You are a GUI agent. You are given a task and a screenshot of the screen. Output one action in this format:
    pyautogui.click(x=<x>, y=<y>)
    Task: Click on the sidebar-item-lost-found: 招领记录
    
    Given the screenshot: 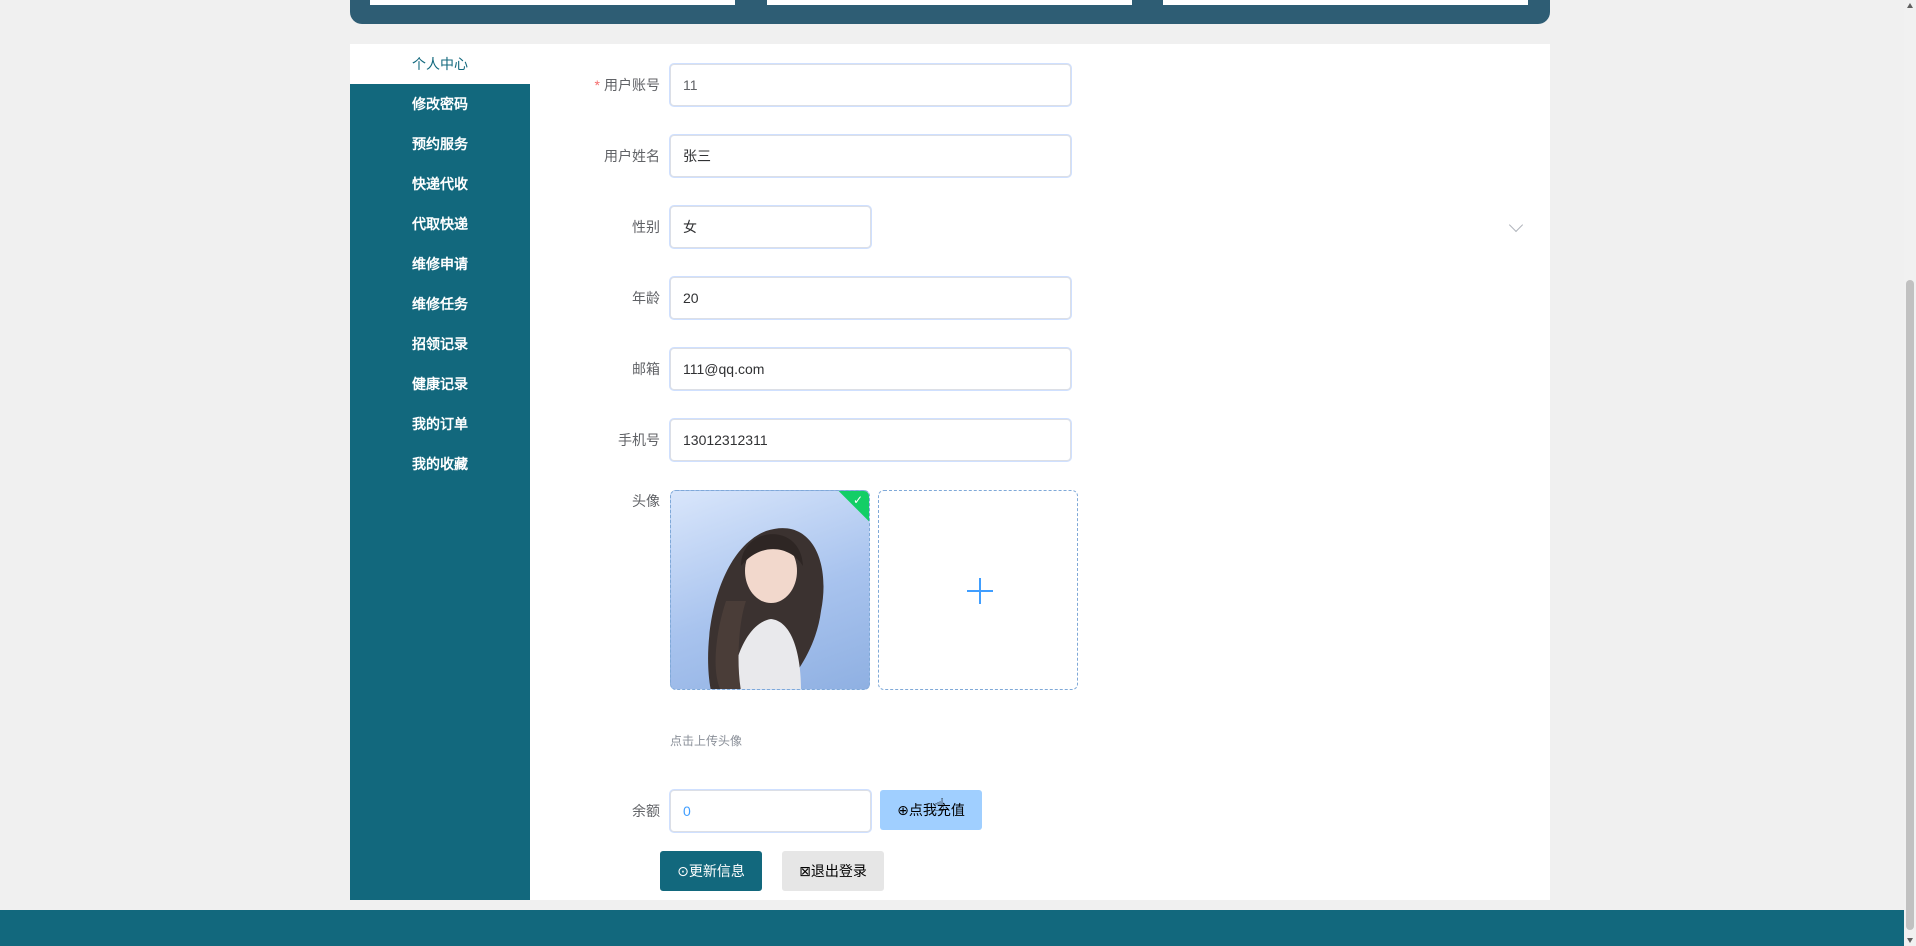 What is the action you would take?
    pyautogui.click(x=440, y=344)
    